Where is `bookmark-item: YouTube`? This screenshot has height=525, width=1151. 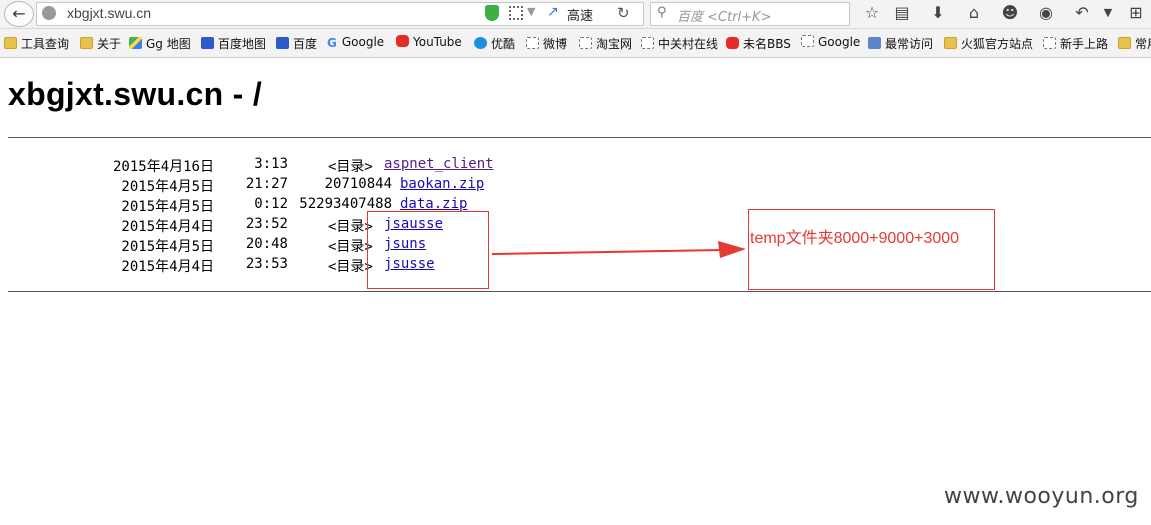
bookmark-item: YouTube is located at coordinates (429, 43).